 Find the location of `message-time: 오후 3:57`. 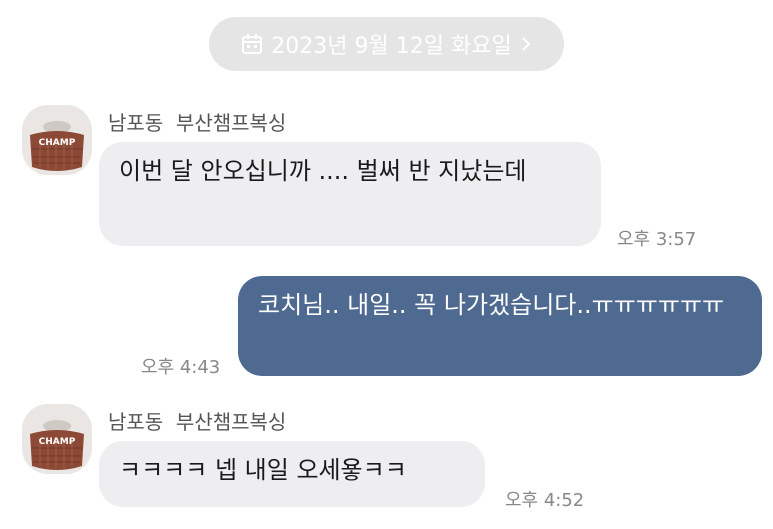

message-time: 오후 3:57 is located at coordinates (657, 239).